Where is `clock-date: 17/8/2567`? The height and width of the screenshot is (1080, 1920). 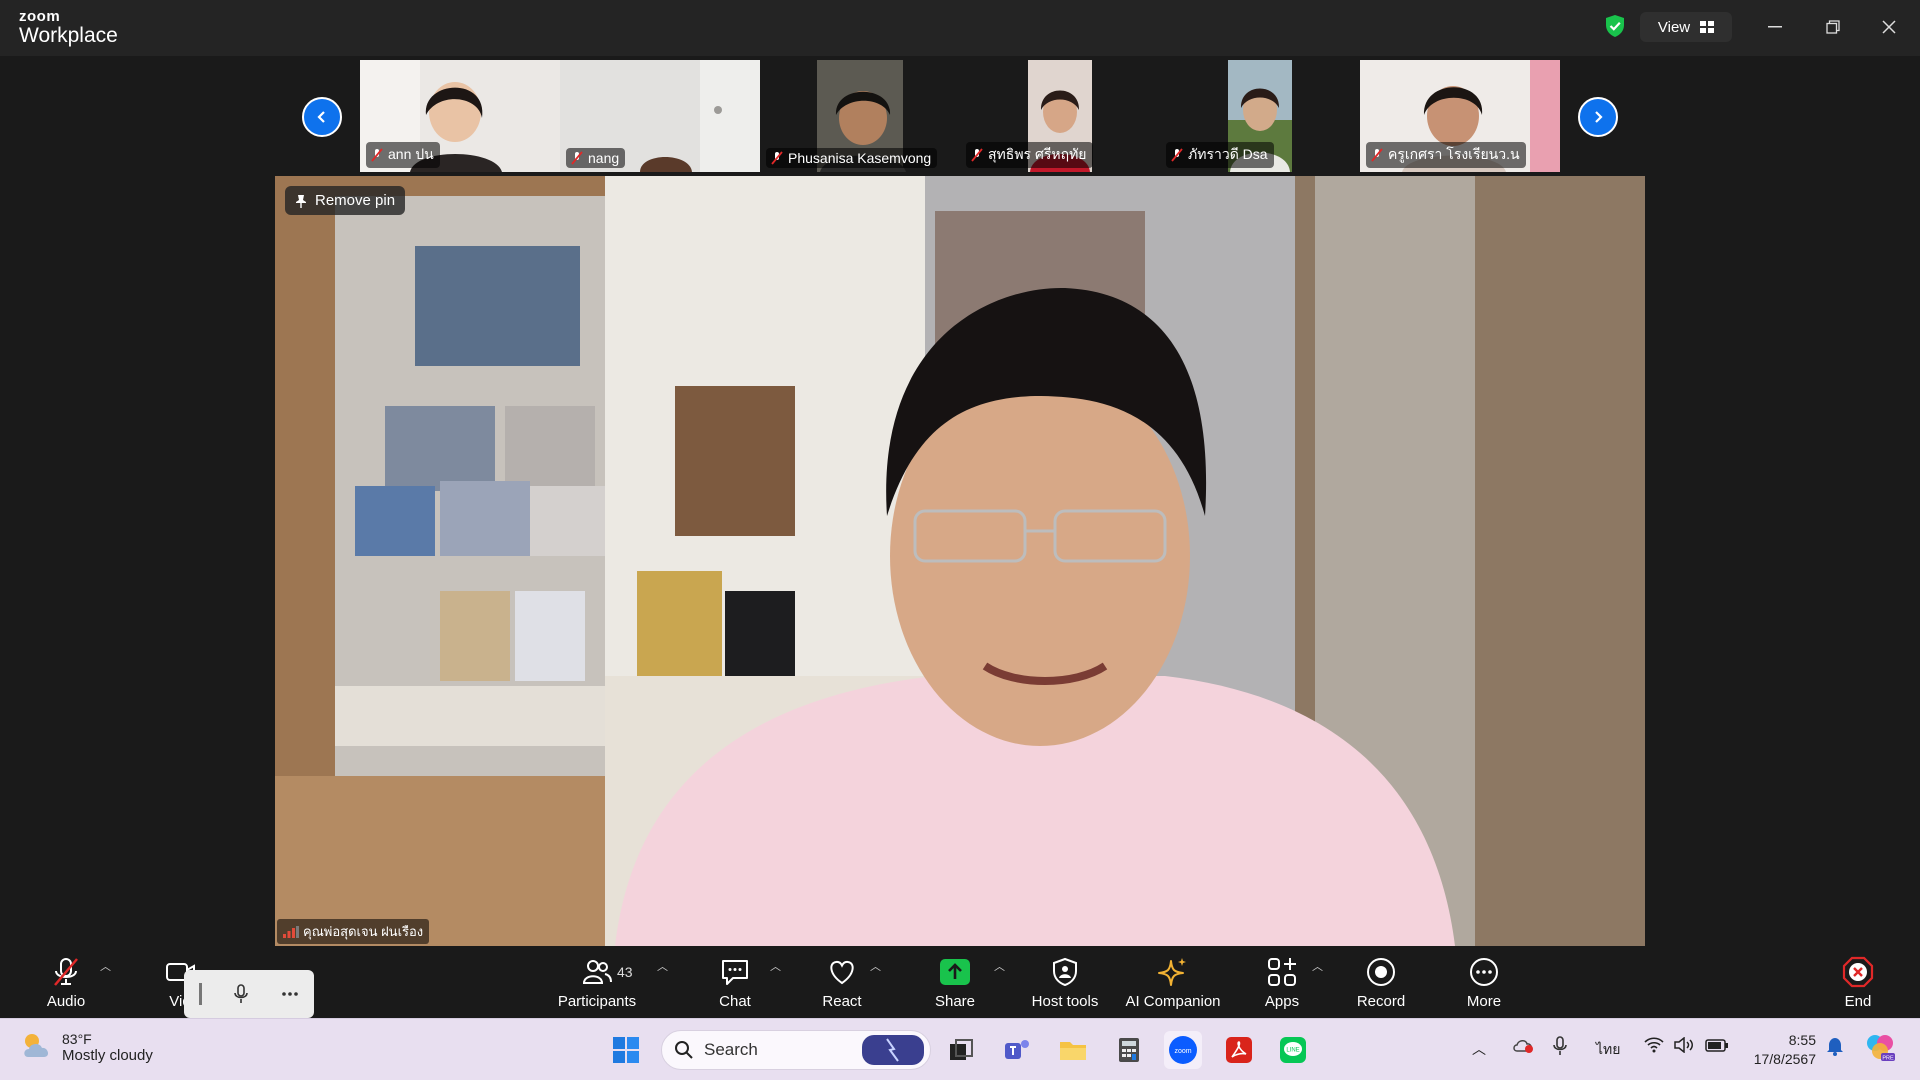 clock-date: 17/8/2567 is located at coordinates (1784, 1059).